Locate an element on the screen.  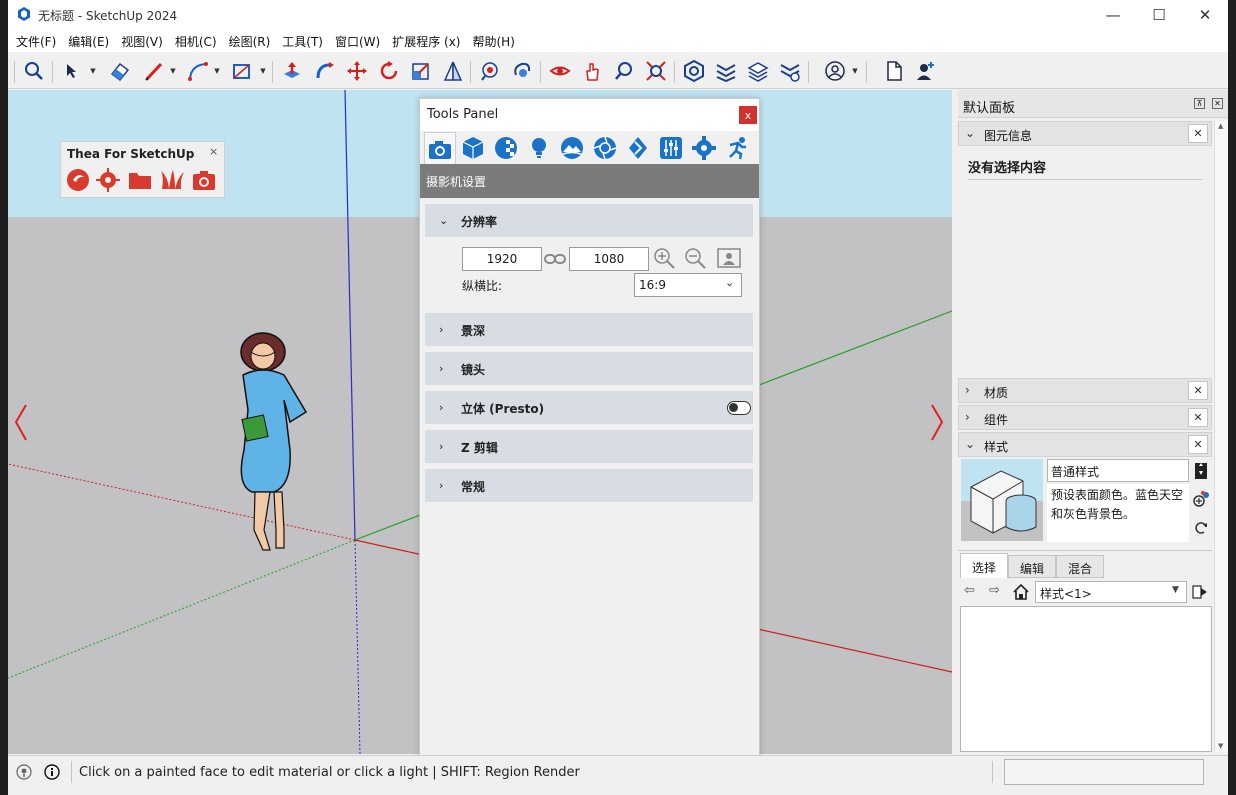
zoom-in-icon is located at coordinates (665, 259).